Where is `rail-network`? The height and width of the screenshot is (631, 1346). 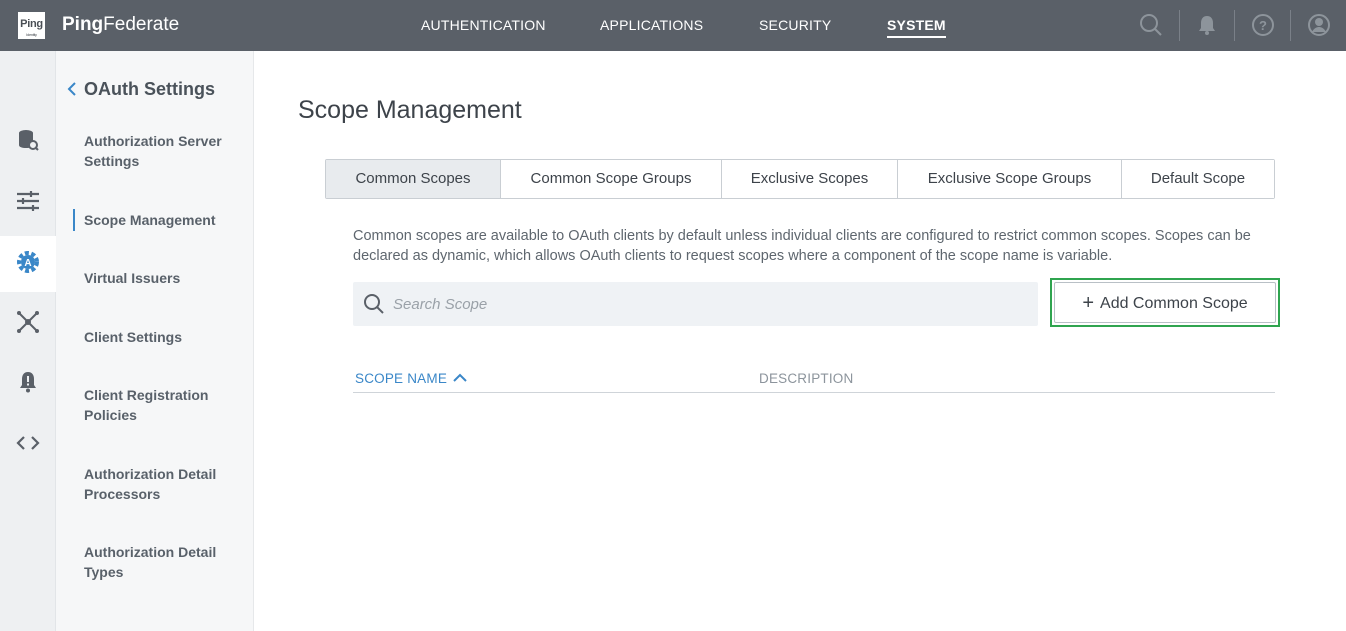 rail-network is located at coordinates (28, 324).